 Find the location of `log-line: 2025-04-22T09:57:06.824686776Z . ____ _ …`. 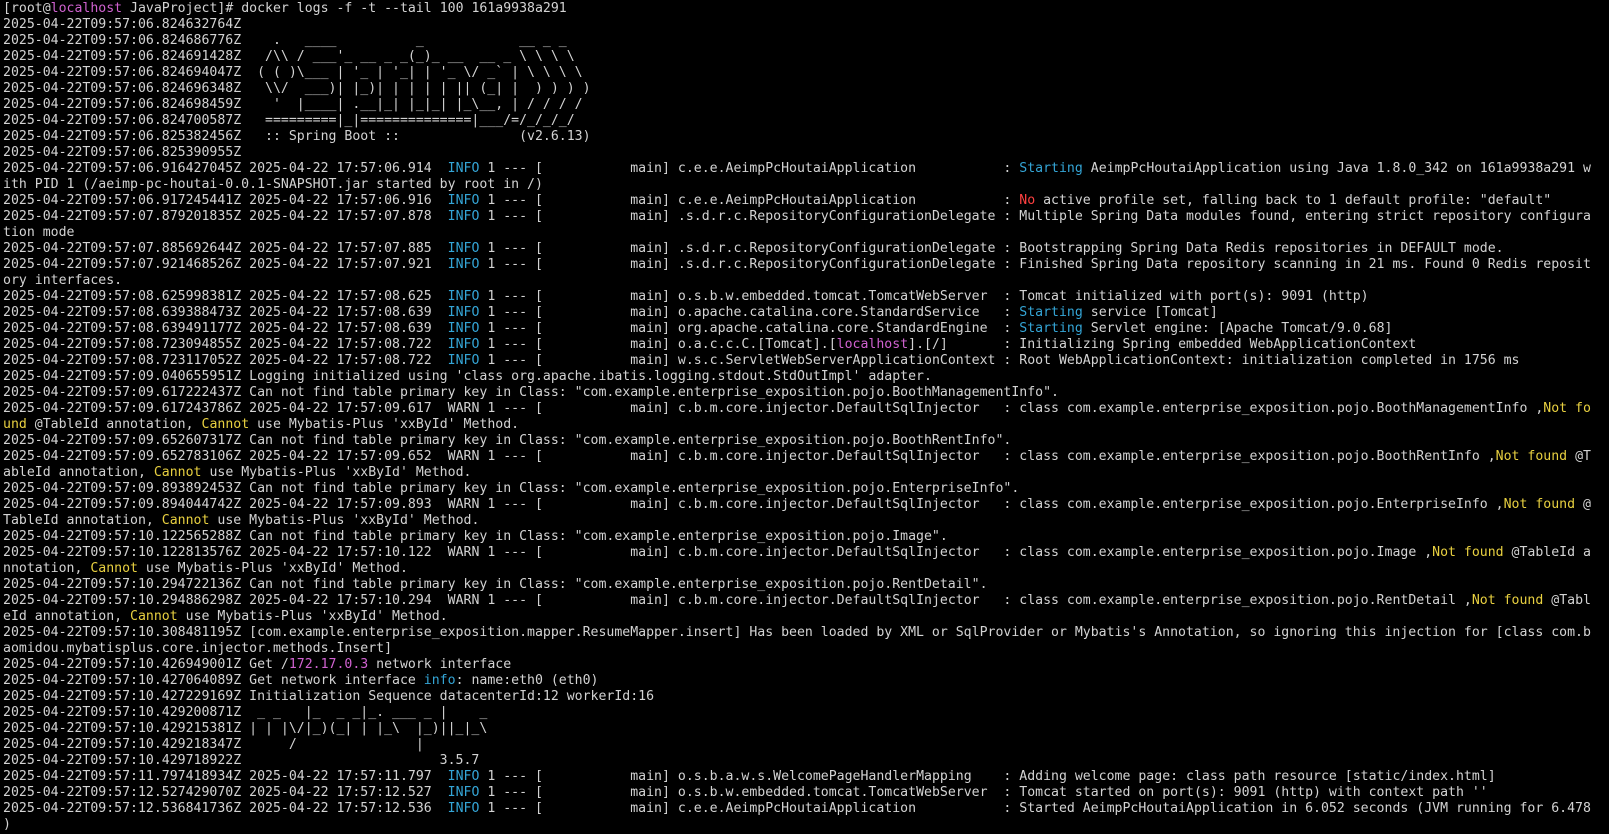

log-line: 2025-04-22T09:57:06.824686776Z . ____ _ … is located at coordinates (806, 41).